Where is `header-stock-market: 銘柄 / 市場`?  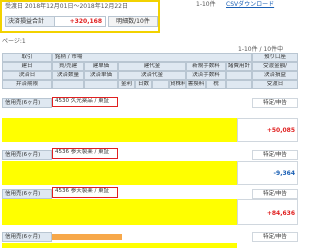 header-stock-market: 銘柄 / 市場 is located at coordinates (152, 57).